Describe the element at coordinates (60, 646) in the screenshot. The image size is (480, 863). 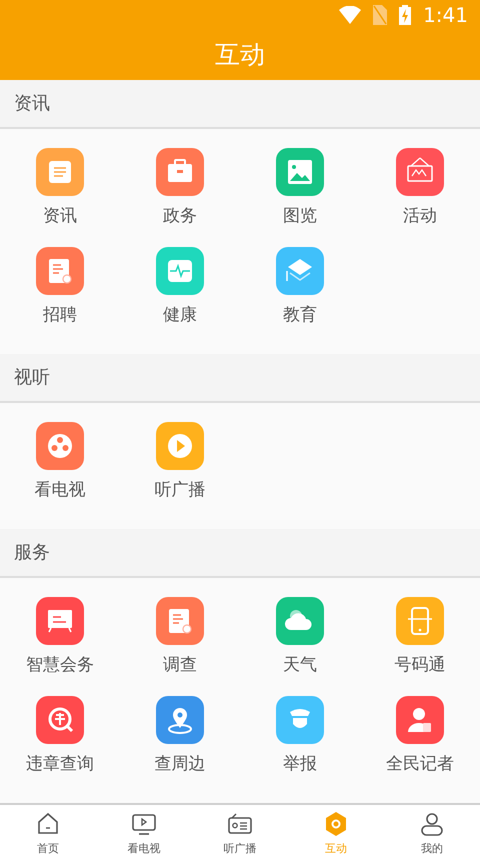
I see `app-shortcut: 智慧会务` at that location.